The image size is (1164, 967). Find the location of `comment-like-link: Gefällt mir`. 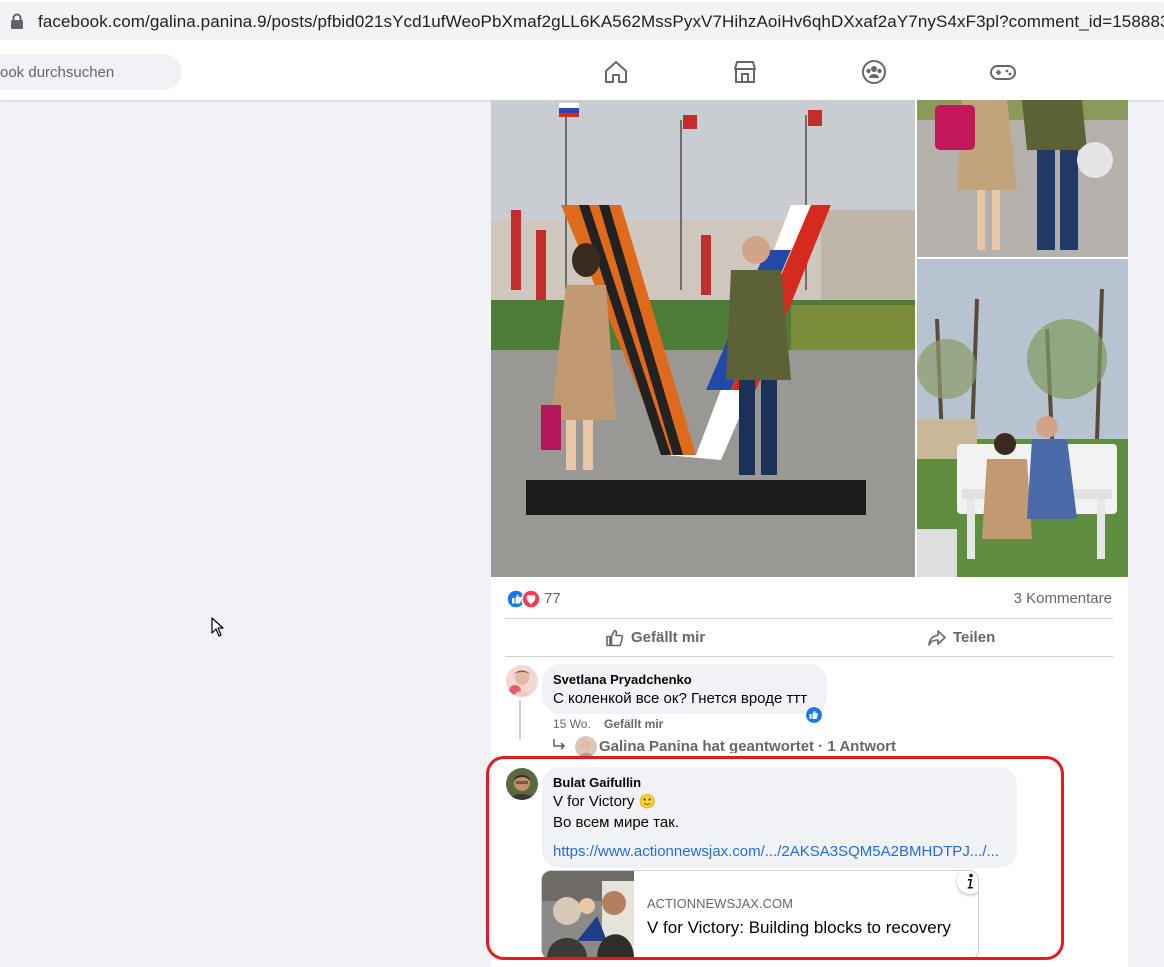

comment-like-link: Gefällt mir is located at coordinates (633, 724).